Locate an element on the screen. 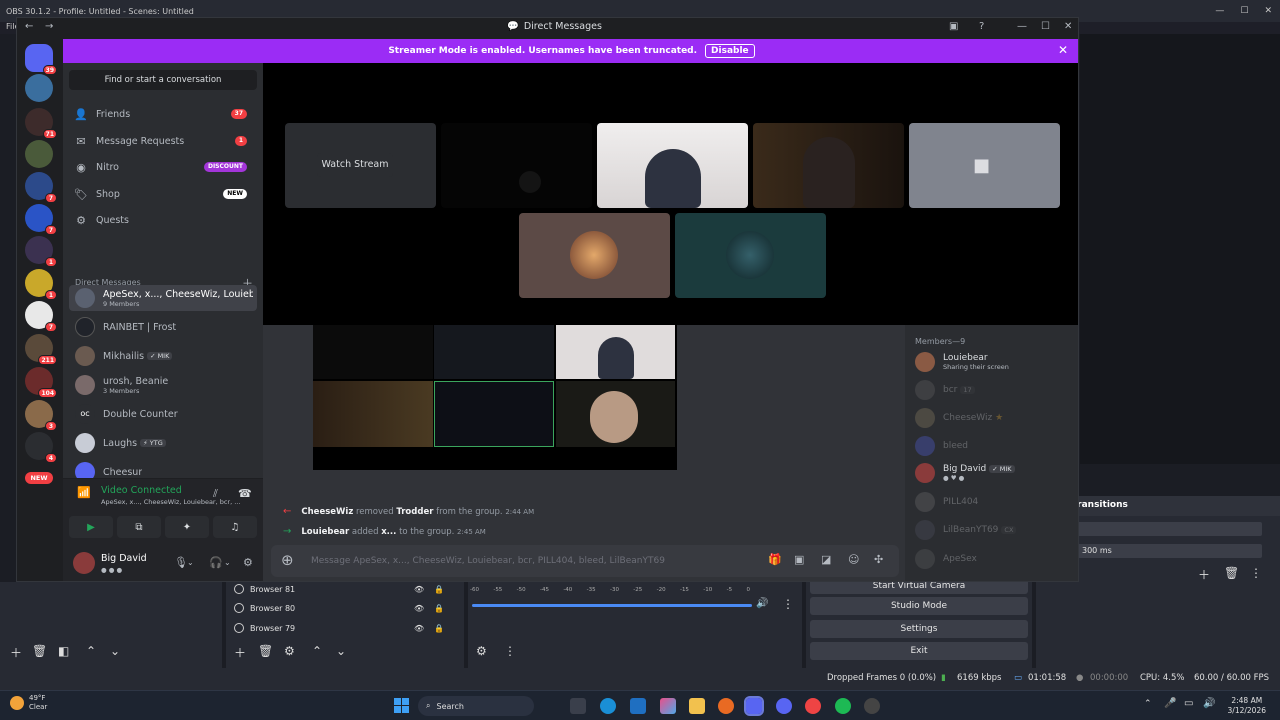 The height and width of the screenshot is (720, 1280). nav-message-requests: ✉ Message Requests 1 is located at coordinates (163, 141).